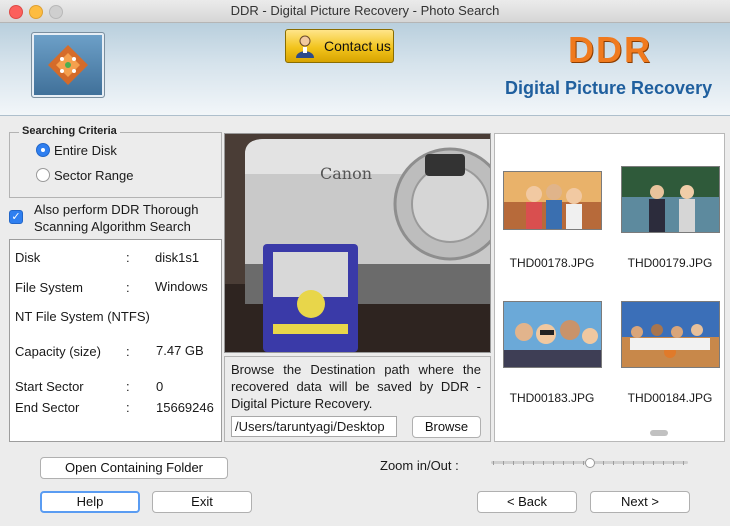 The image size is (730, 526). I want to click on minimize-window-button, so click(36, 12).